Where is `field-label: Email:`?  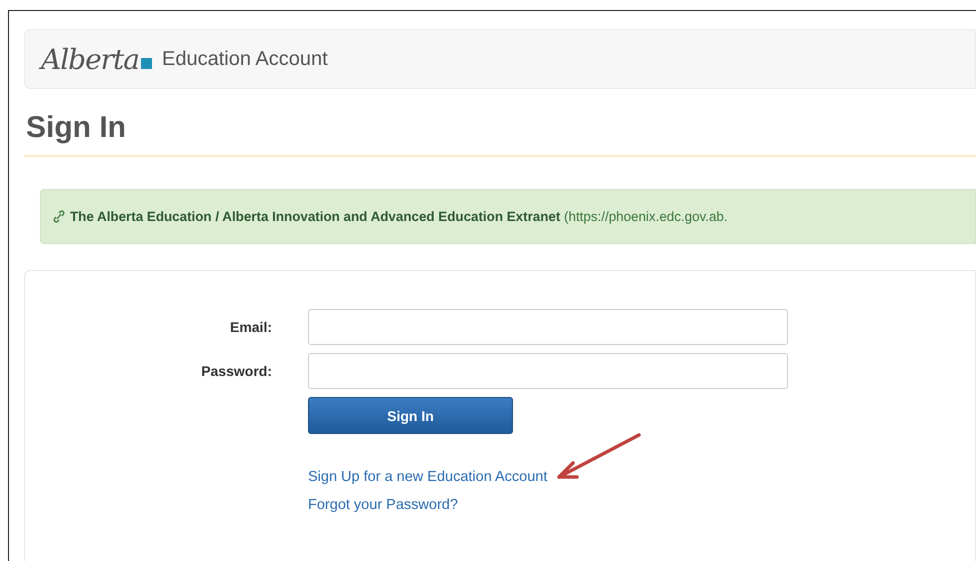 field-label: Email: is located at coordinates (250, 327).